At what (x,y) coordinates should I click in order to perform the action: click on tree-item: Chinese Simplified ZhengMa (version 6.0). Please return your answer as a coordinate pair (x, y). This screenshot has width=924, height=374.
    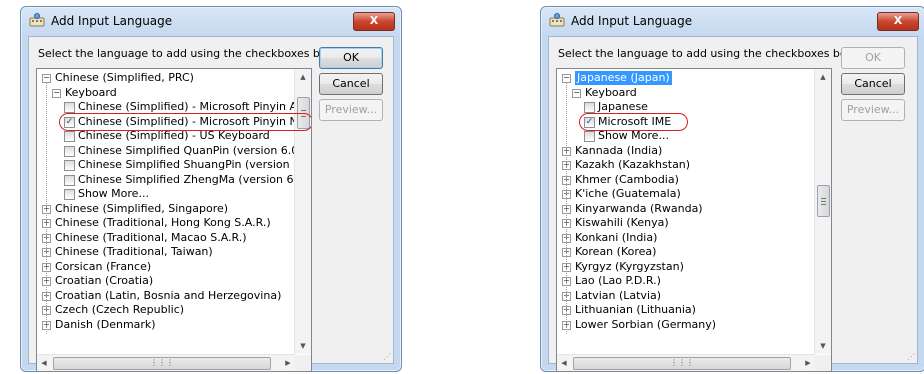
    Looking at the image, I should click on (174, 180).